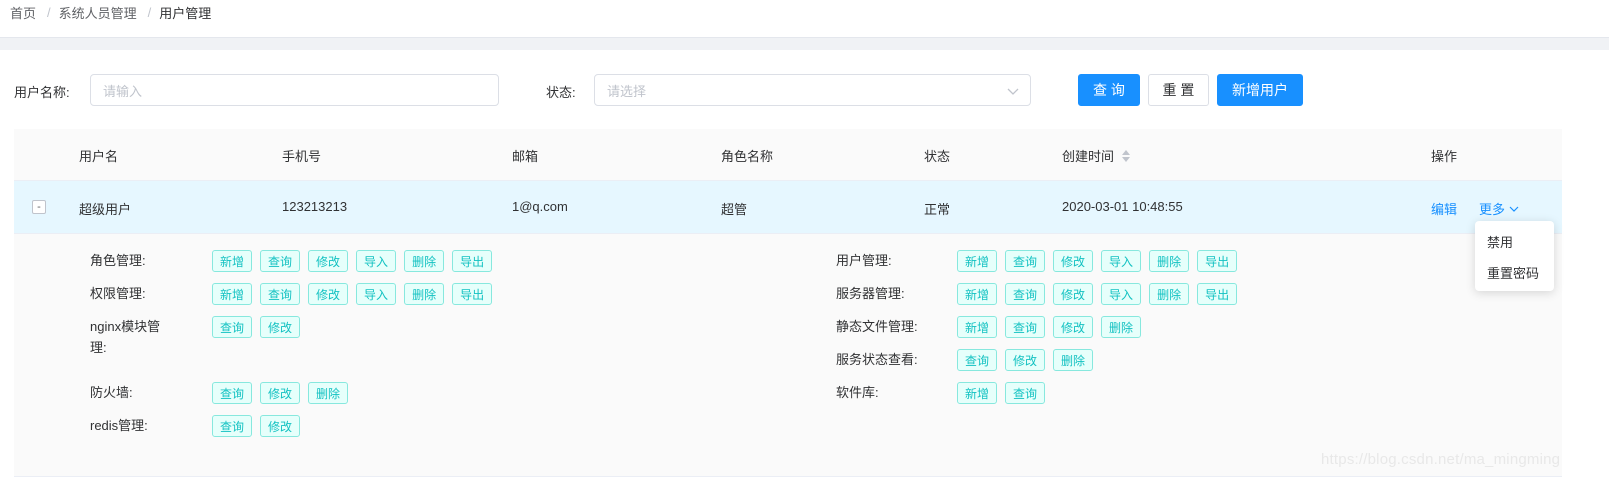 This screenshot has width=1609, height=489. I want to click on add-user-button: 新增用户, so click(1260, 90).